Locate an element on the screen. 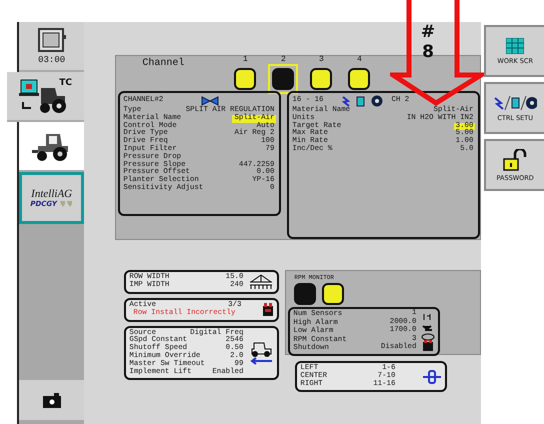 Image resolution: width=544 pixels, height=424 pixels. sidebar-button is located at coordinates (51, 147).